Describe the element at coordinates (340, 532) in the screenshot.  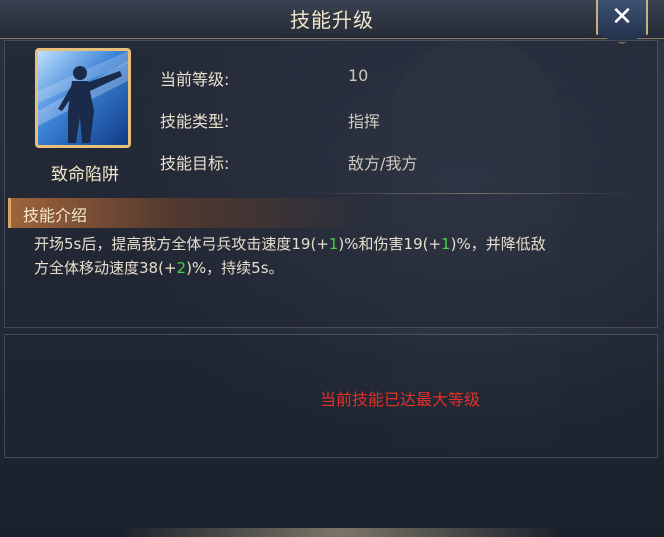
I see `bottom-decoration` at that location.